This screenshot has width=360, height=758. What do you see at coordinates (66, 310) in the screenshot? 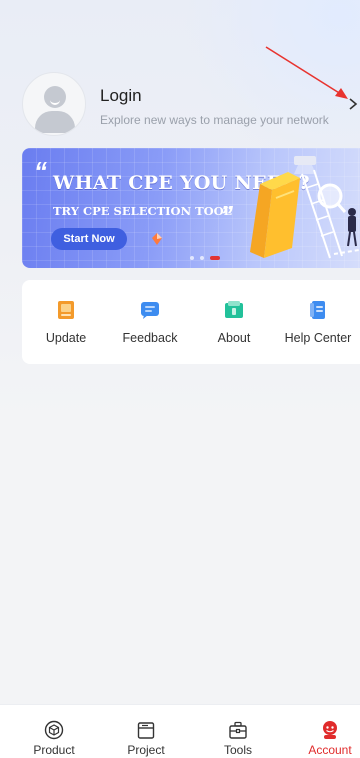
I see `update-icon` at bounding box center [66, 310].